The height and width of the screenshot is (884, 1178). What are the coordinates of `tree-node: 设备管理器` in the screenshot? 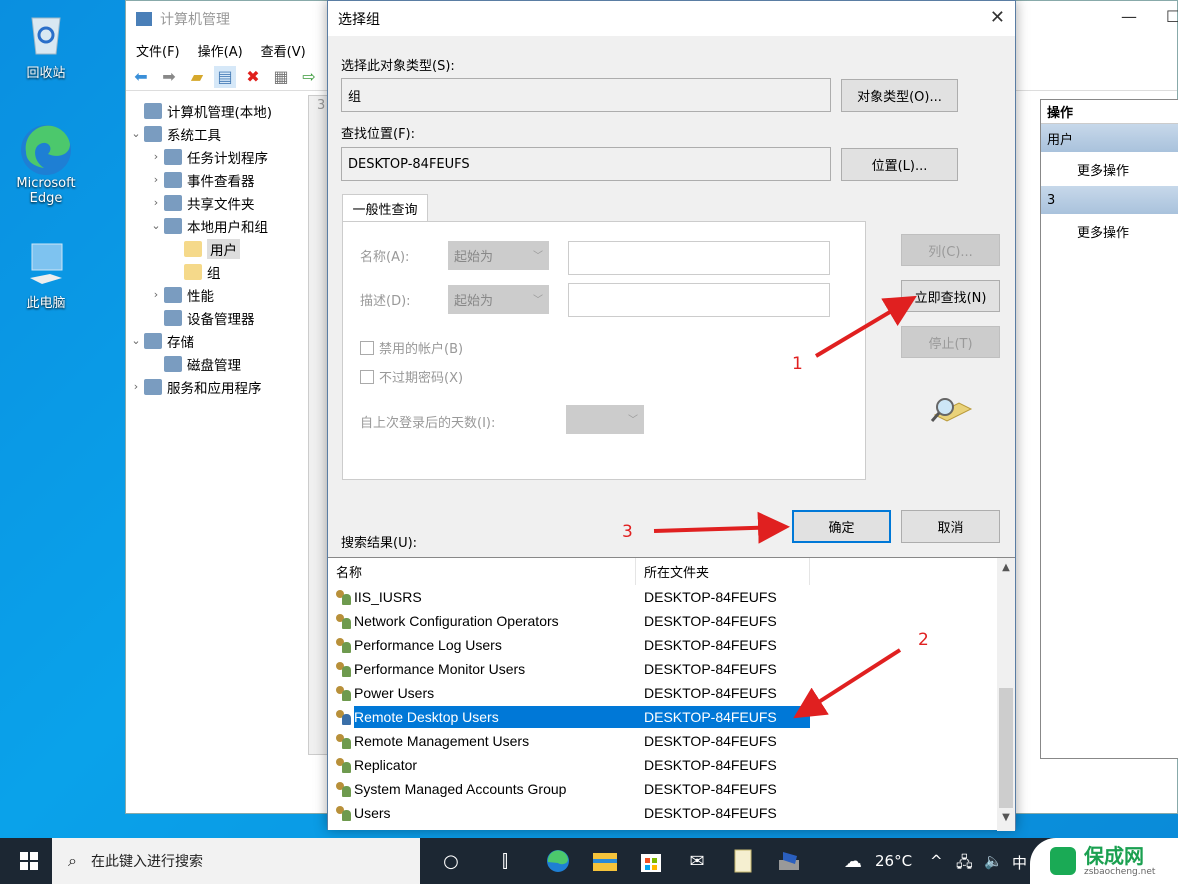 It's located at (217, 317).